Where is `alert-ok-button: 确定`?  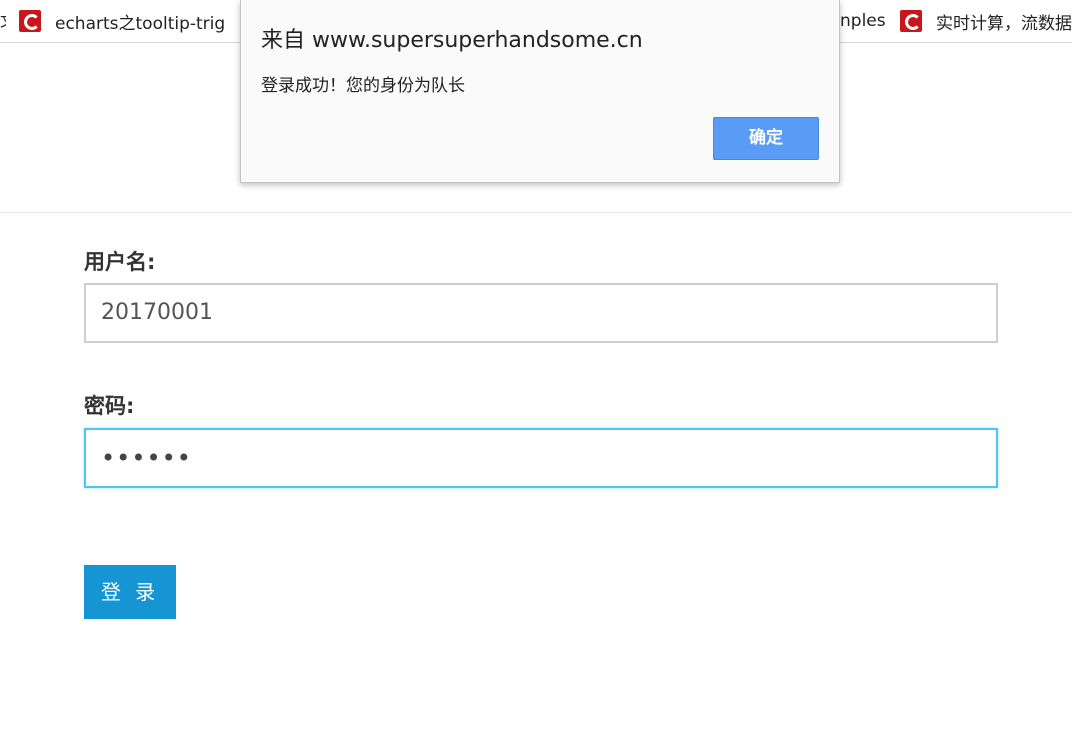
alert-ok-button: 确定 is located at coordinates (766, 138).